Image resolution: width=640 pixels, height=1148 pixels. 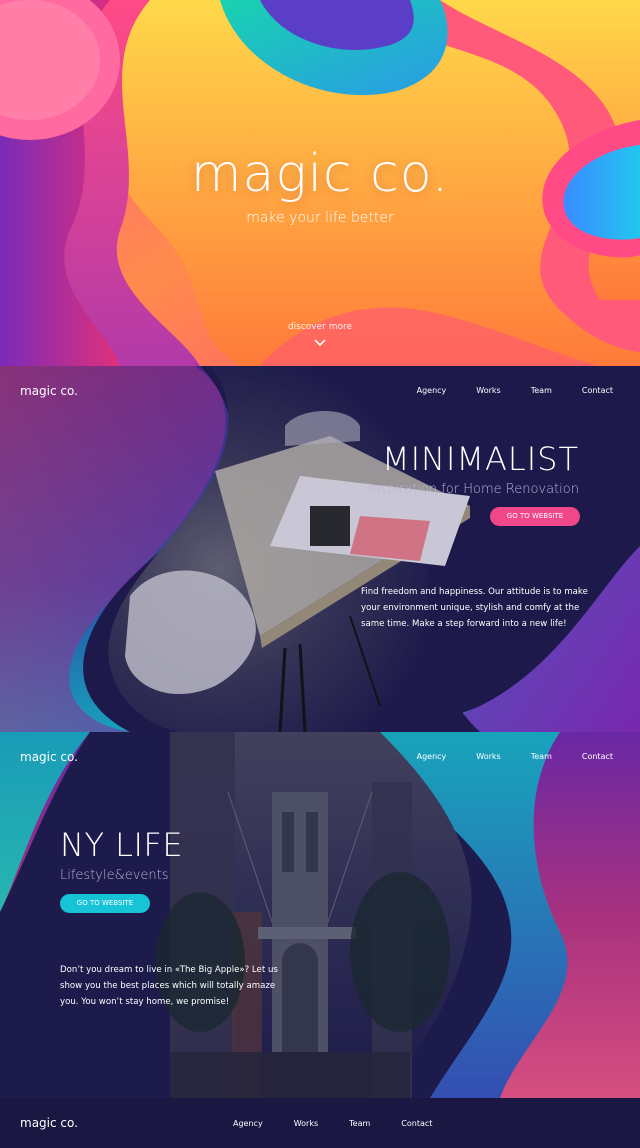 What do you see at coordinates (49, 1123) in the screenshot?
I see `footer-logo: magic co.` at bounding box center [49, 1123].